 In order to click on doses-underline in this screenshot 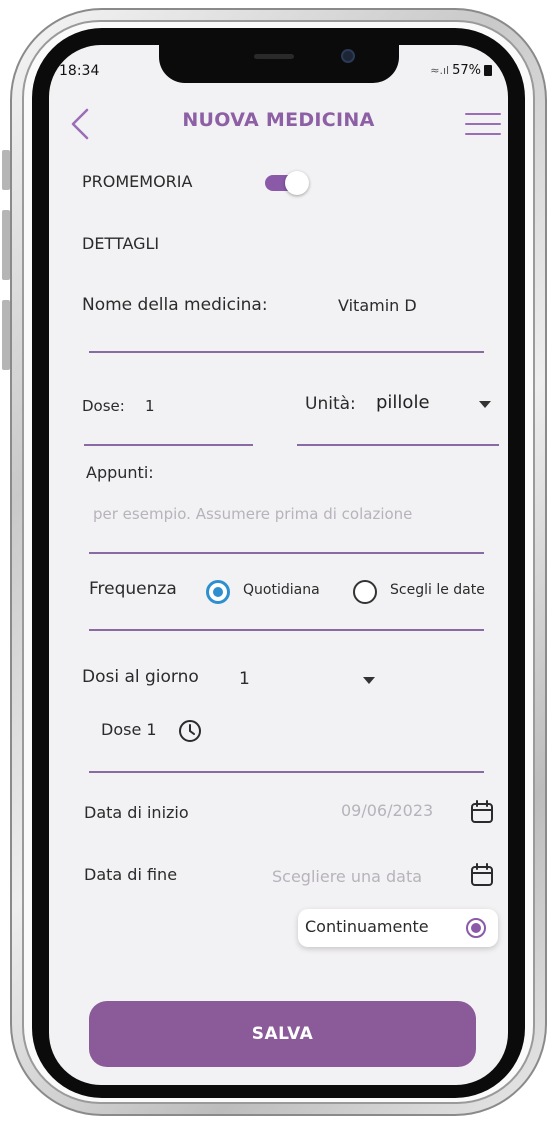, I will do `click(286, 772)`.